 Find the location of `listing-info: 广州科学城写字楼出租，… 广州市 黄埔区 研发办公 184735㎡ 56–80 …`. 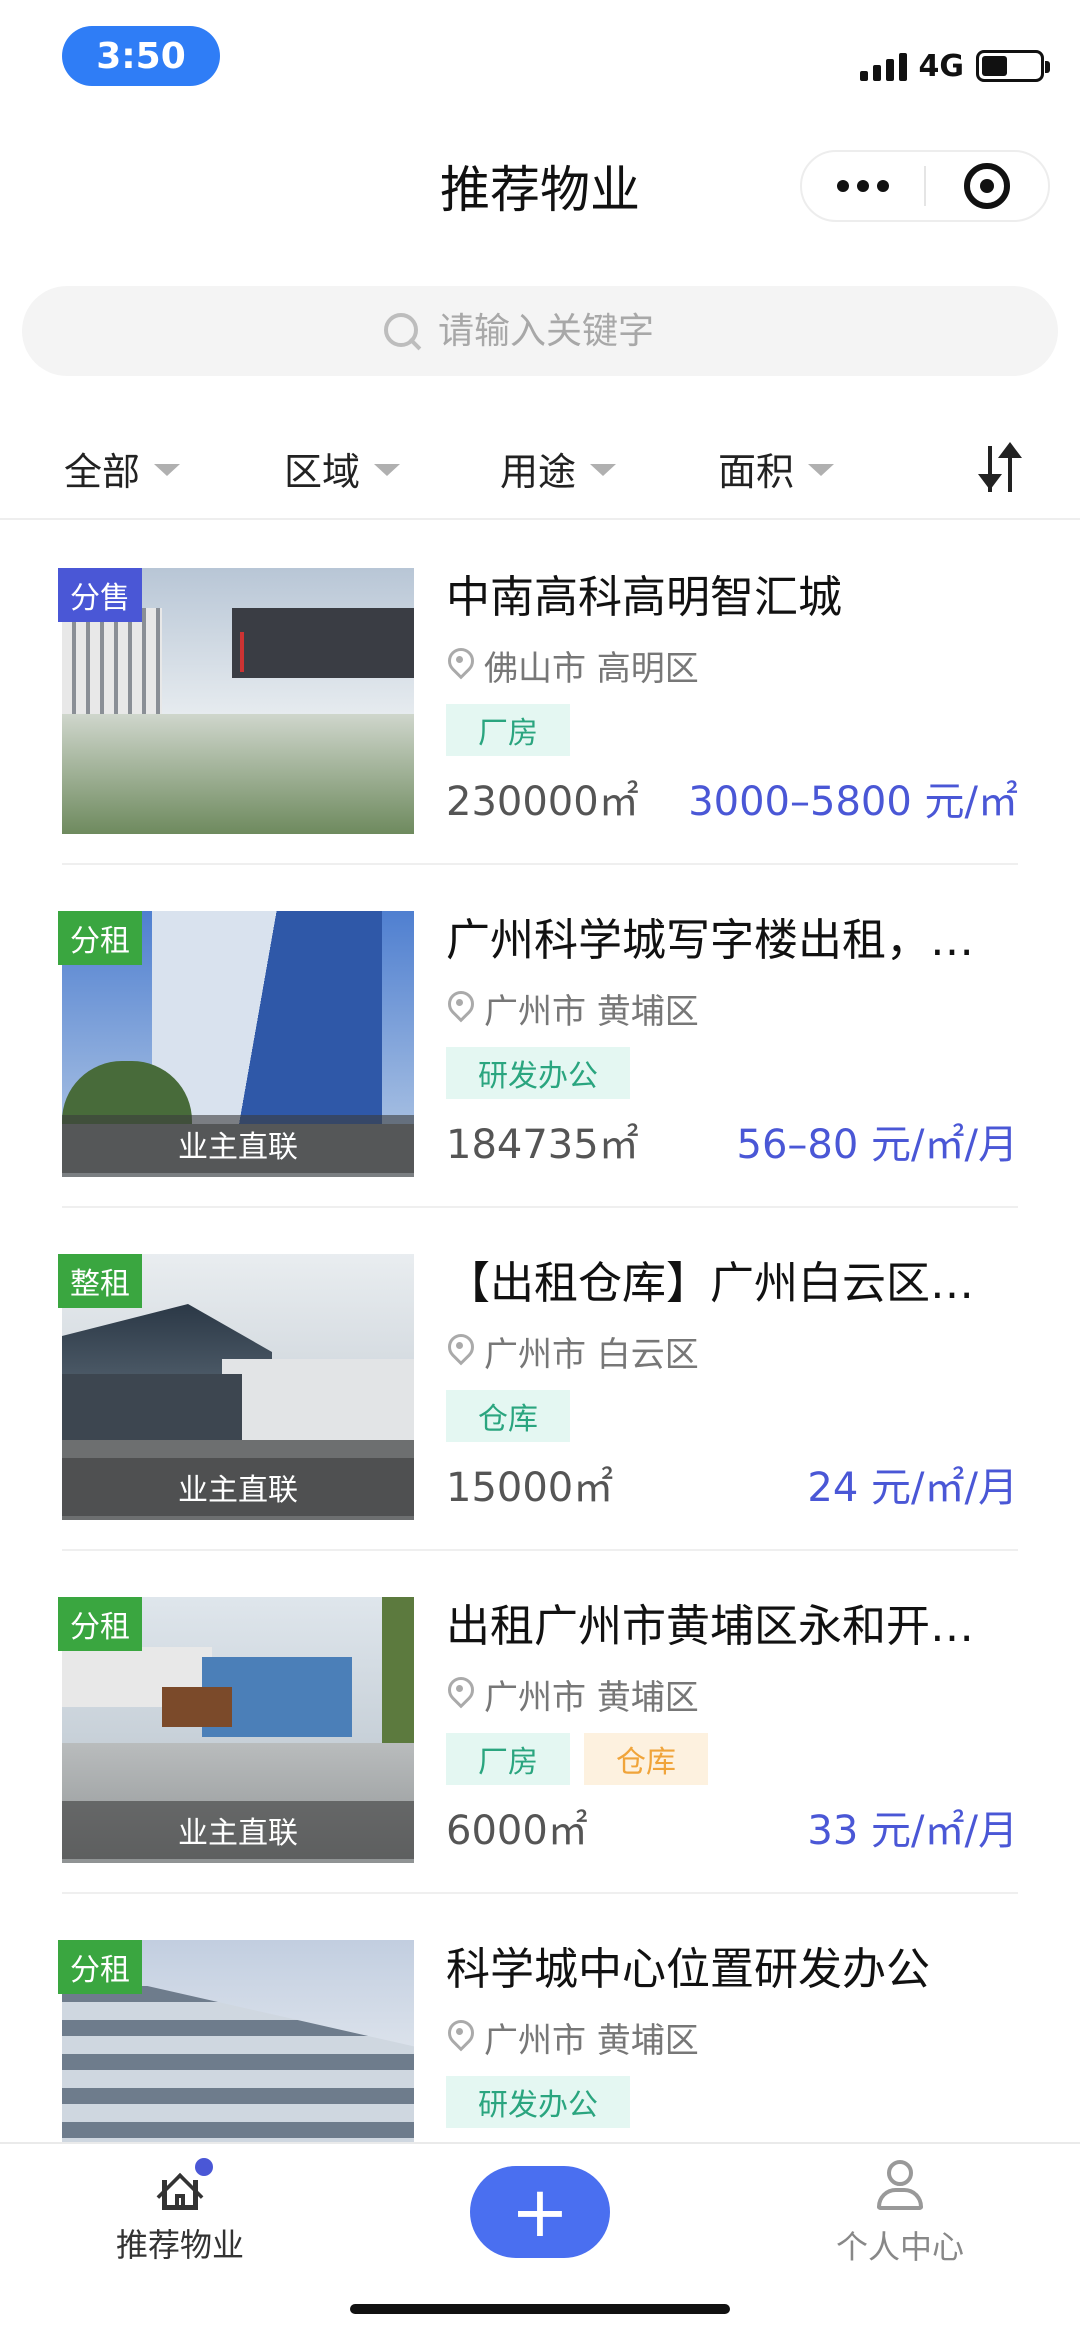

listing-info: 广州科学城写字楼出租，… 广州市 黄埔区 研发办公 184735㎡ 56–80 … is located at coordinates (732, 1041).